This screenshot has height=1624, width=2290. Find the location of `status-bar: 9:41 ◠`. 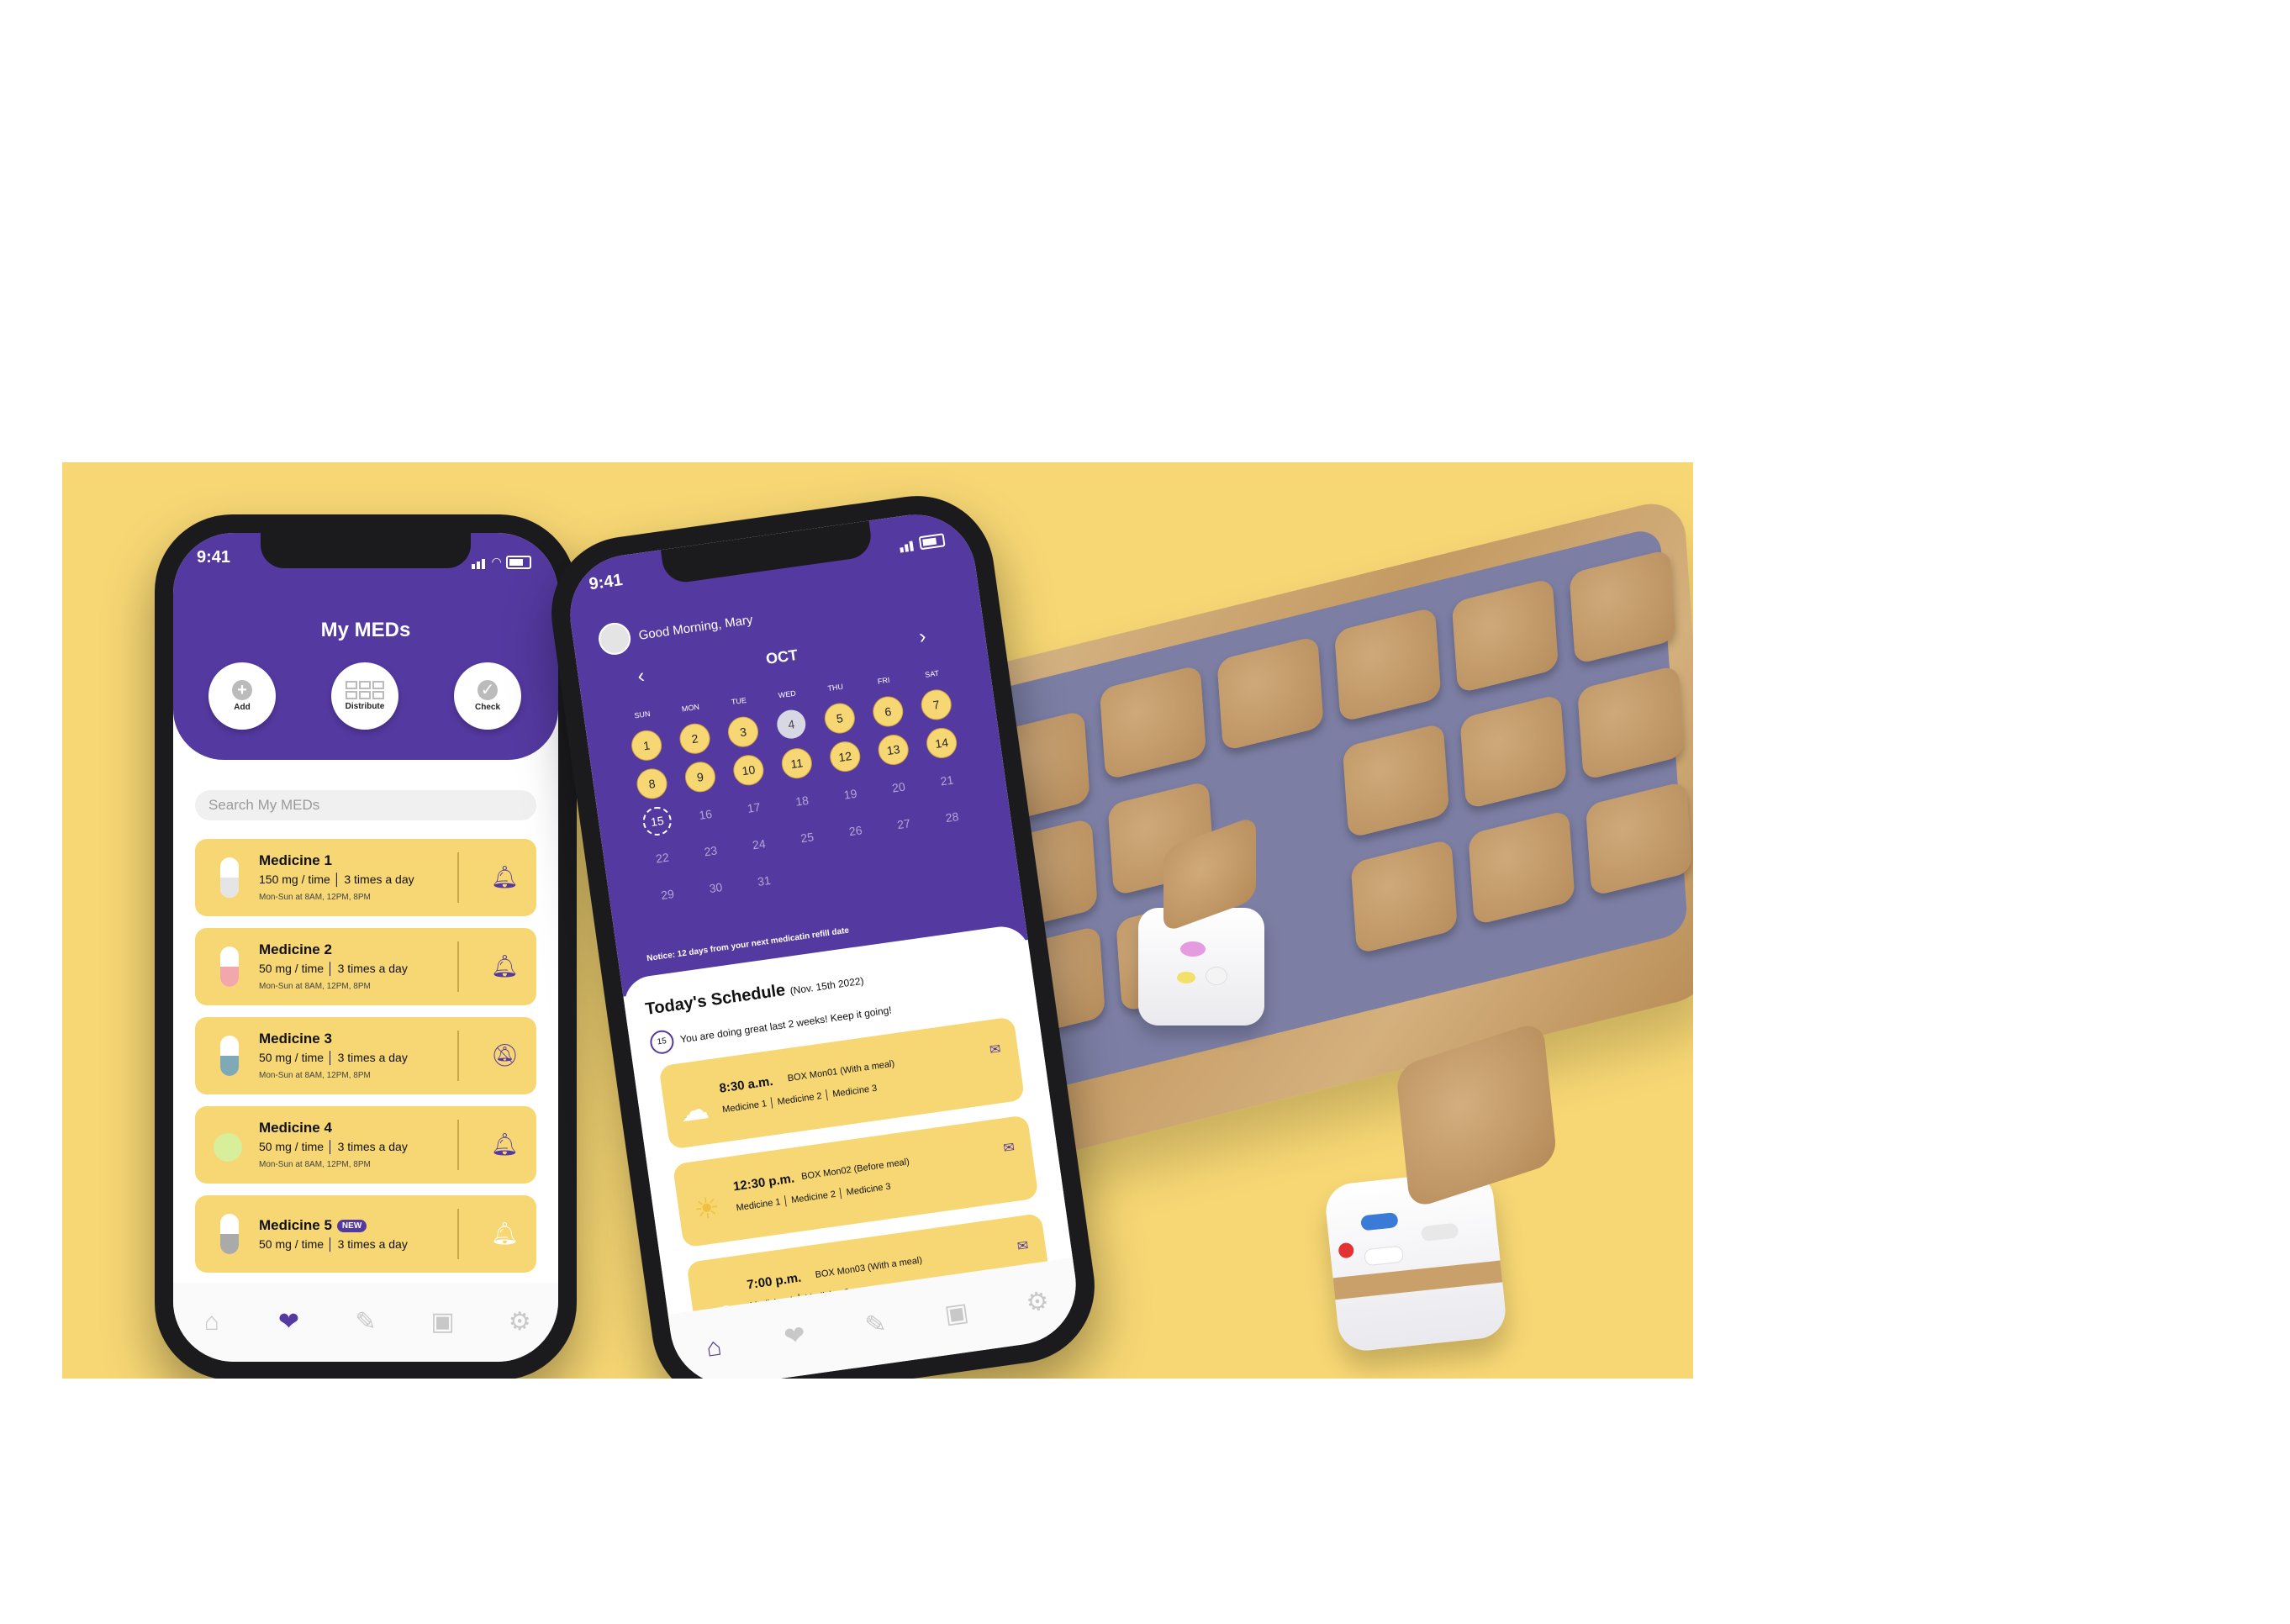

status-bar: 9:41 ◠ is located at coordinates (365, 557).